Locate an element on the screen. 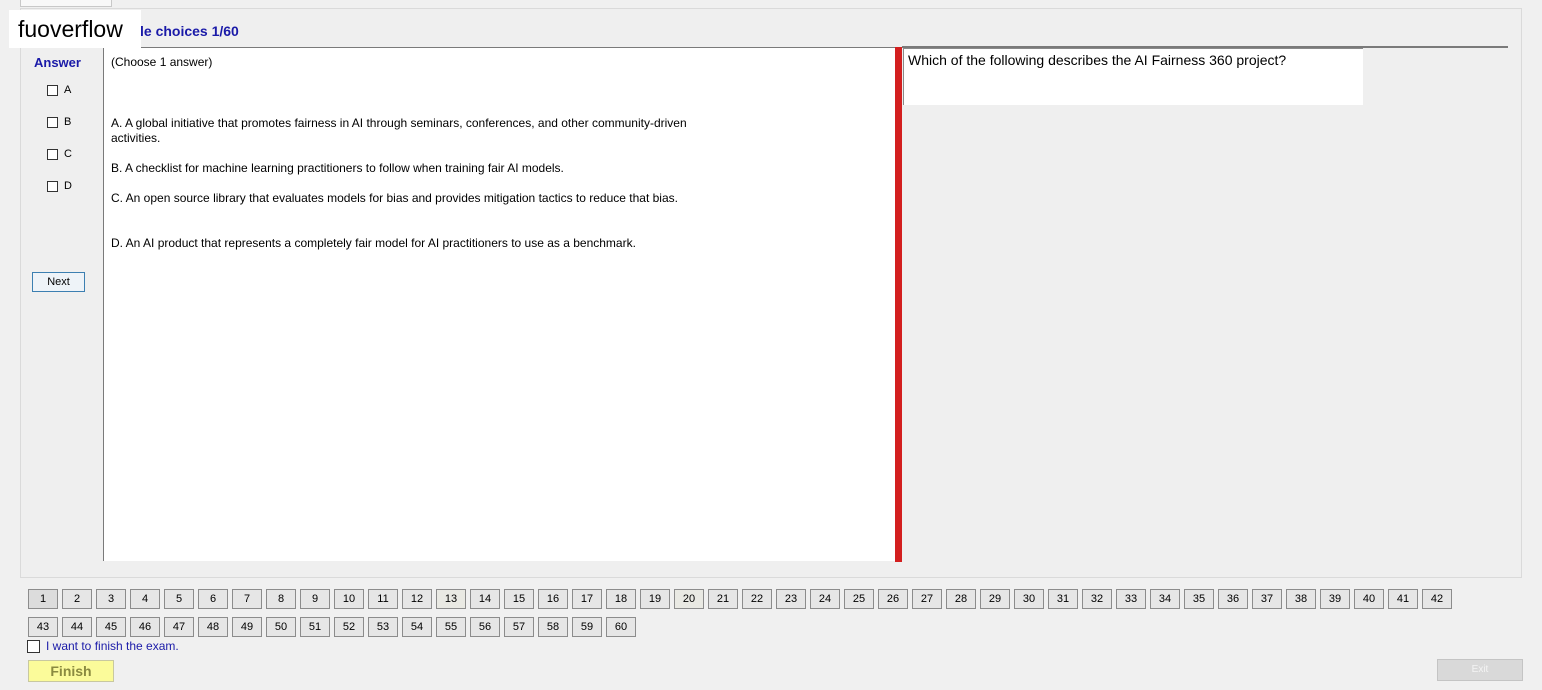 The height and width of the screenshot is (690, 1542). answer-option-b: B is located at coordinates (59, 122).